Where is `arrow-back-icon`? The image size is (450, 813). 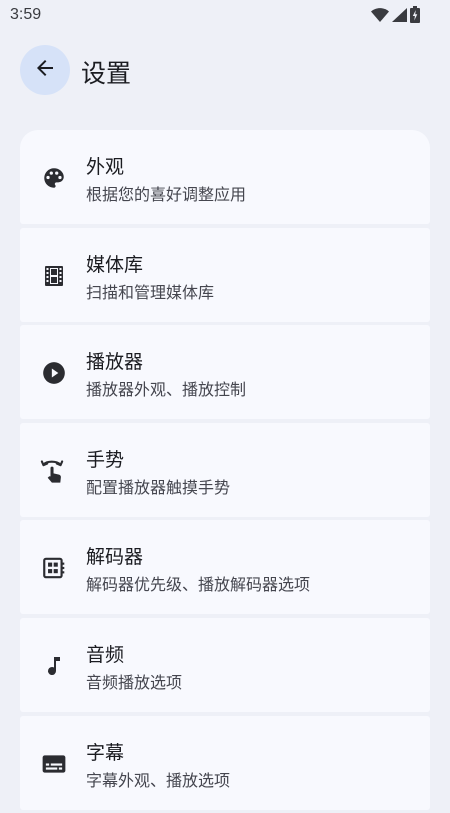 arrow-back-icon is located at coordinates (45, 70).